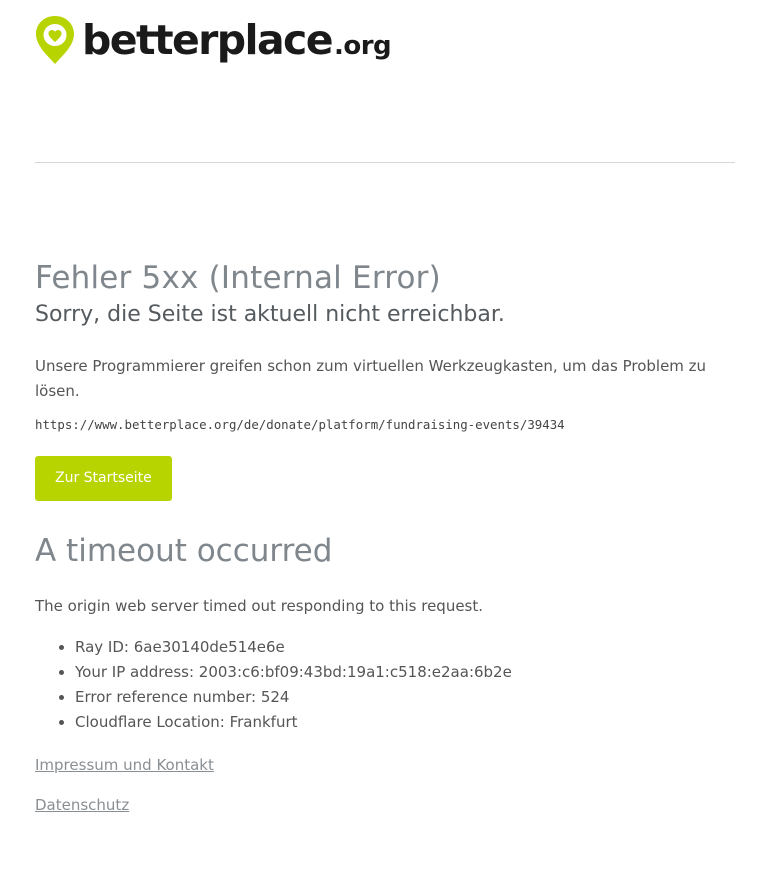  I want to click on cloudflare-location-item: Cloudflare Location: Frankfurt, so click(405, 722).